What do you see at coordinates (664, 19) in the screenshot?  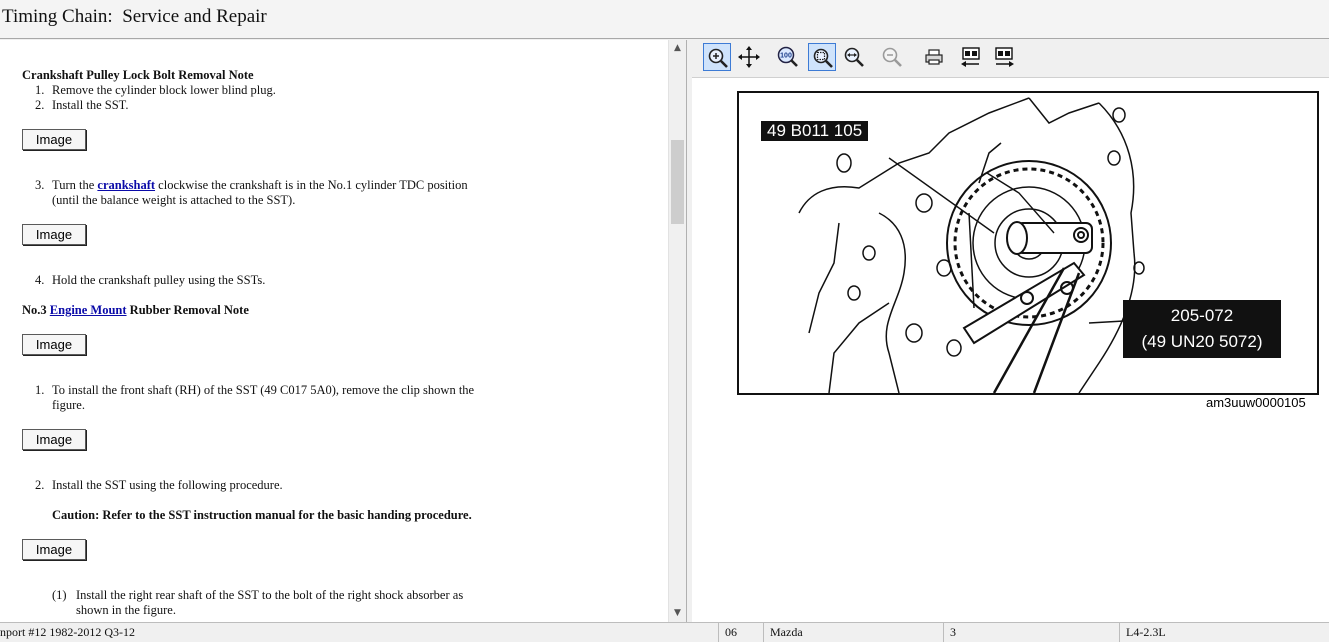 I see `title-bar: Timing Chain: Service and Repair` at bounding box center [664, 19].